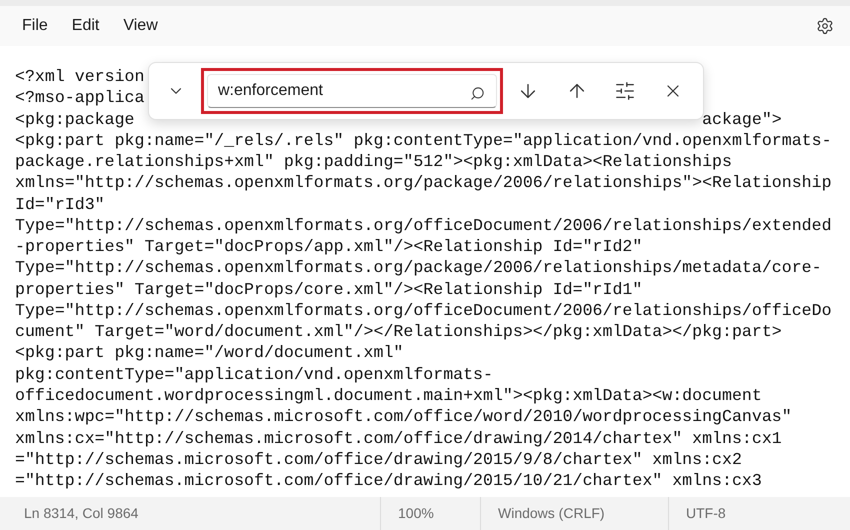 The width and height of the screenshot is (850, 530). Describe the element at coordinates (74, 119) in the screenshot. I see `code-line: <pkg:package` at that location.